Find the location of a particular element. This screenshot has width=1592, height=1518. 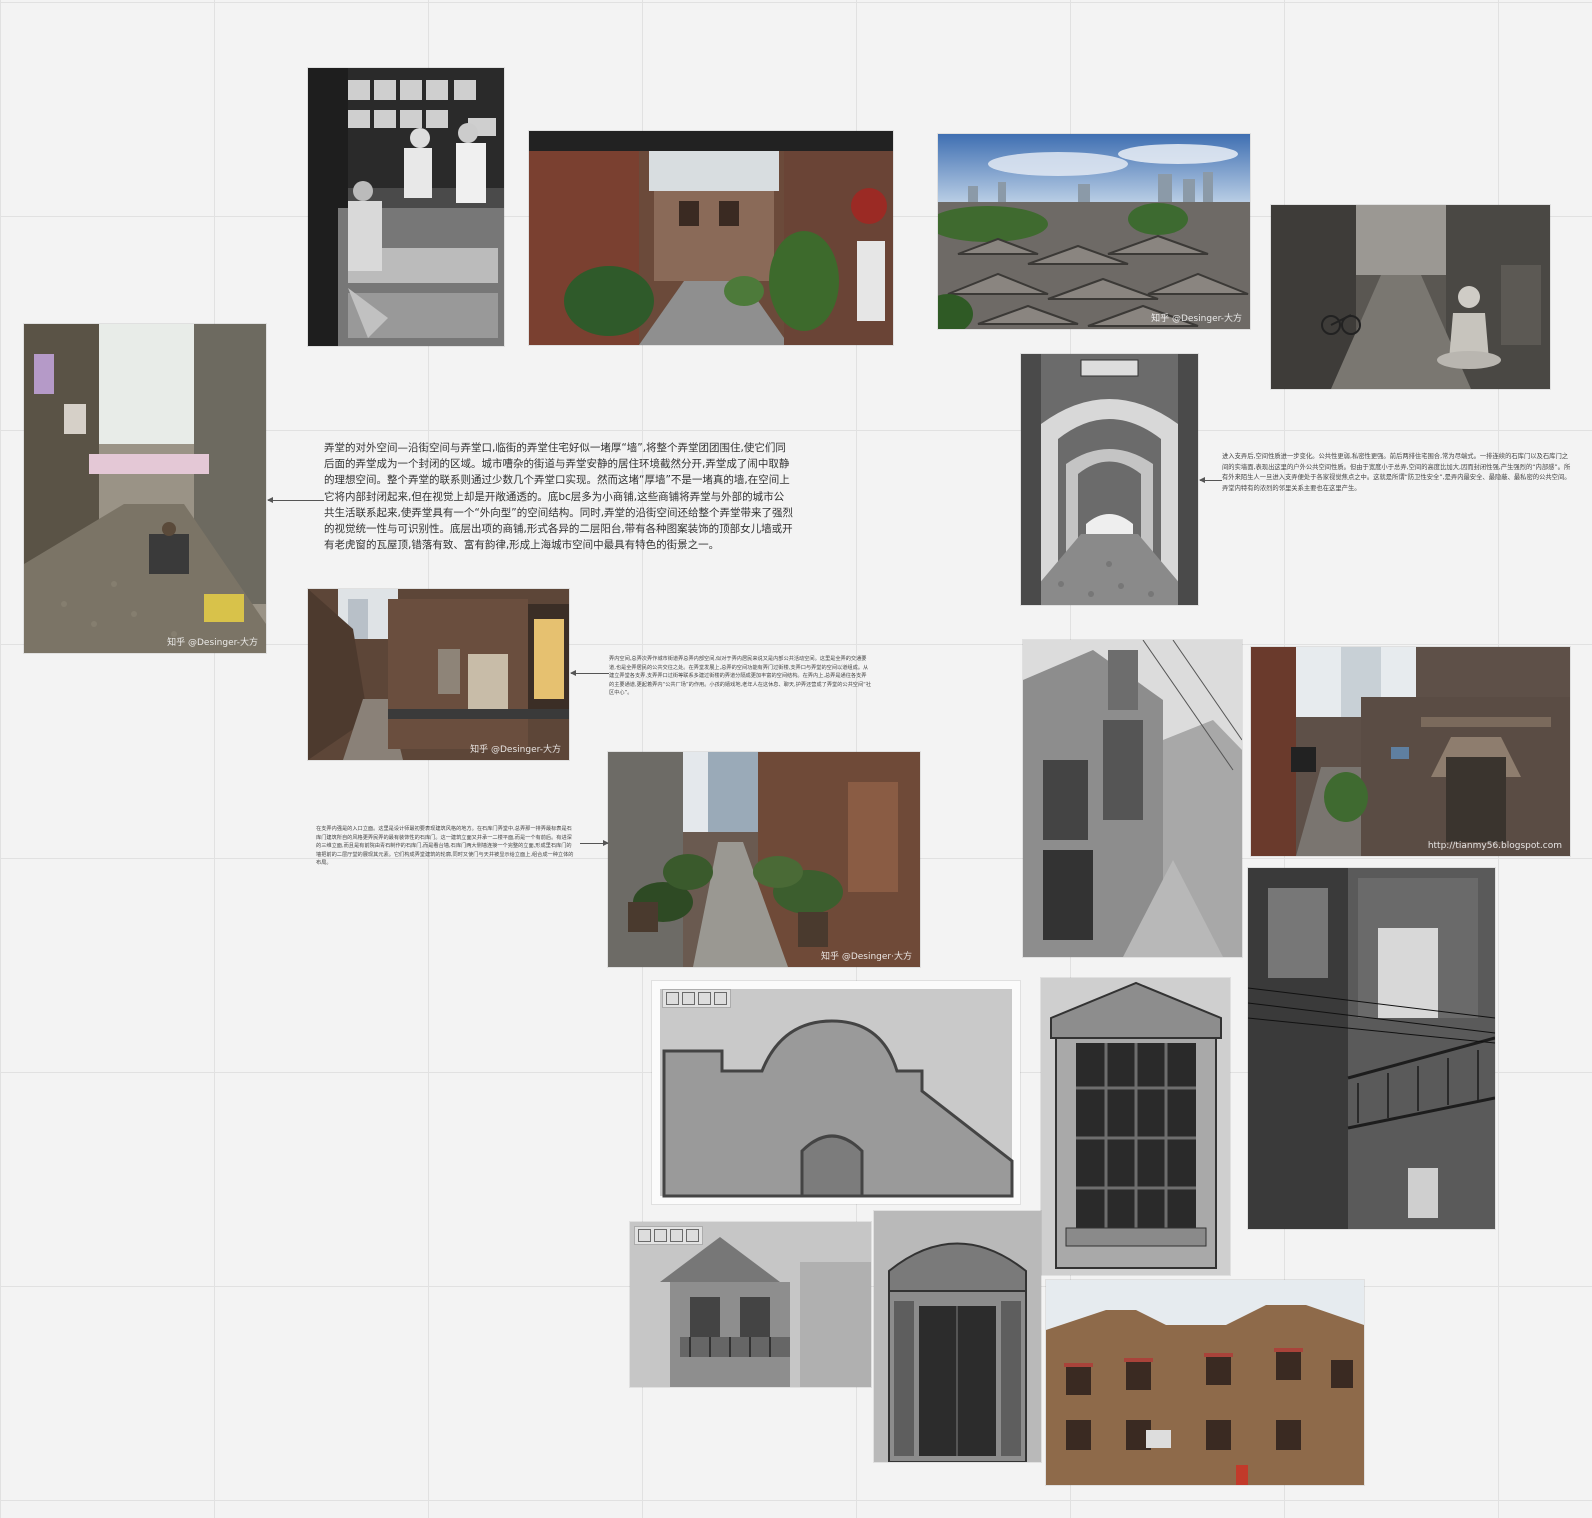

photo-stone-doorway is located at coordinates (957, 1336).